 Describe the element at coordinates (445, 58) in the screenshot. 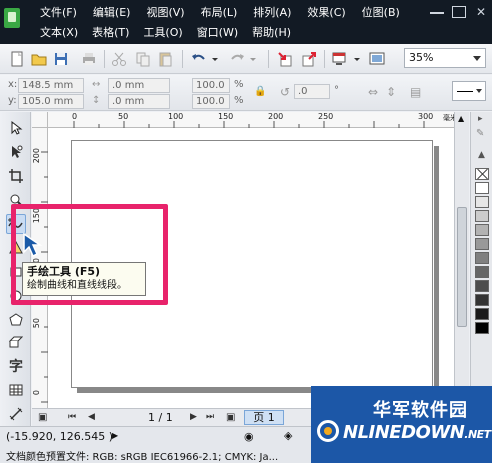

I see `zoom-level-select: 35%` at that location.